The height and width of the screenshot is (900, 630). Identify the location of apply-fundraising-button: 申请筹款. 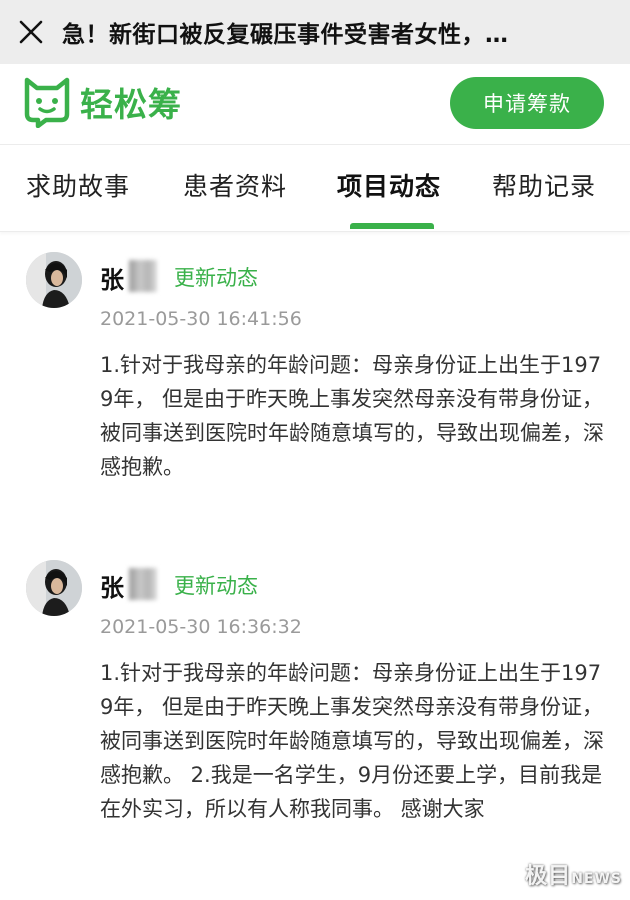
(527, 103).